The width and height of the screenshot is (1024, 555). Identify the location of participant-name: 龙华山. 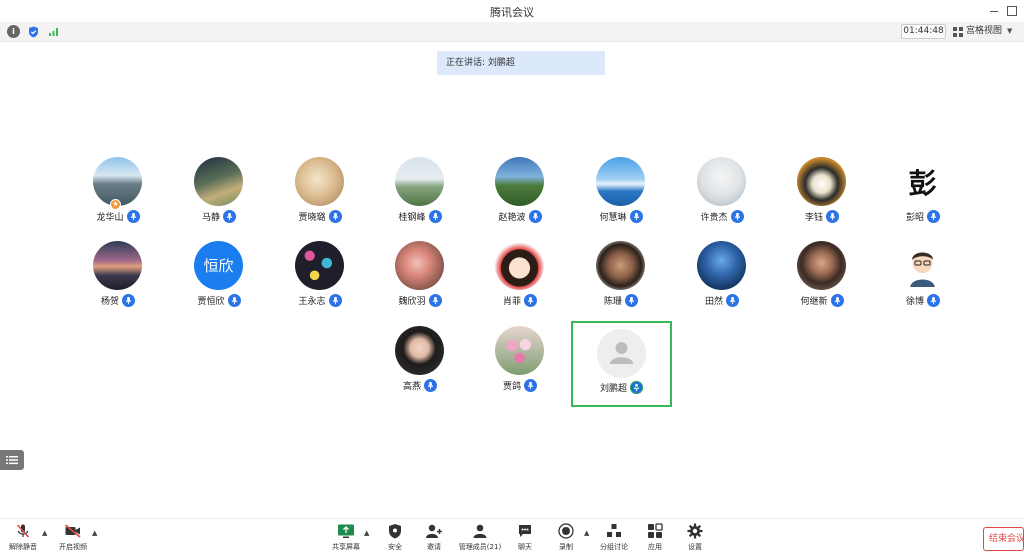
(110, 218).